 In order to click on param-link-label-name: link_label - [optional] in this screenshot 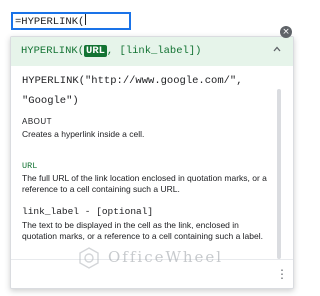, I will do `click(88, 211)`.